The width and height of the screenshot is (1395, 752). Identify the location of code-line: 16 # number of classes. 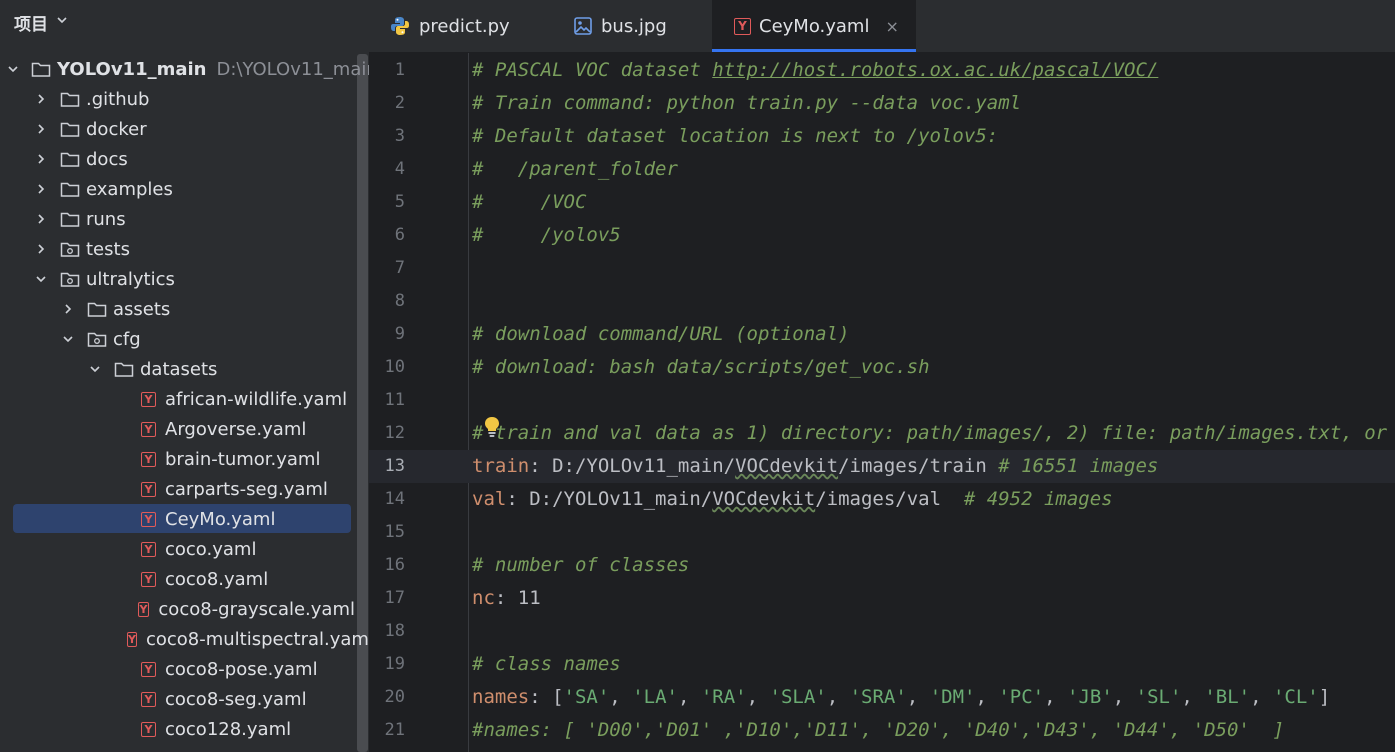
(882, 565).